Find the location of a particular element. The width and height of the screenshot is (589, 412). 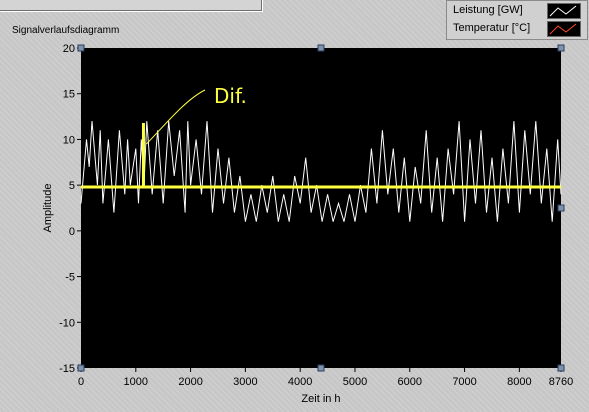

y-tick-label: 15 is located at coordinates (69, 95).